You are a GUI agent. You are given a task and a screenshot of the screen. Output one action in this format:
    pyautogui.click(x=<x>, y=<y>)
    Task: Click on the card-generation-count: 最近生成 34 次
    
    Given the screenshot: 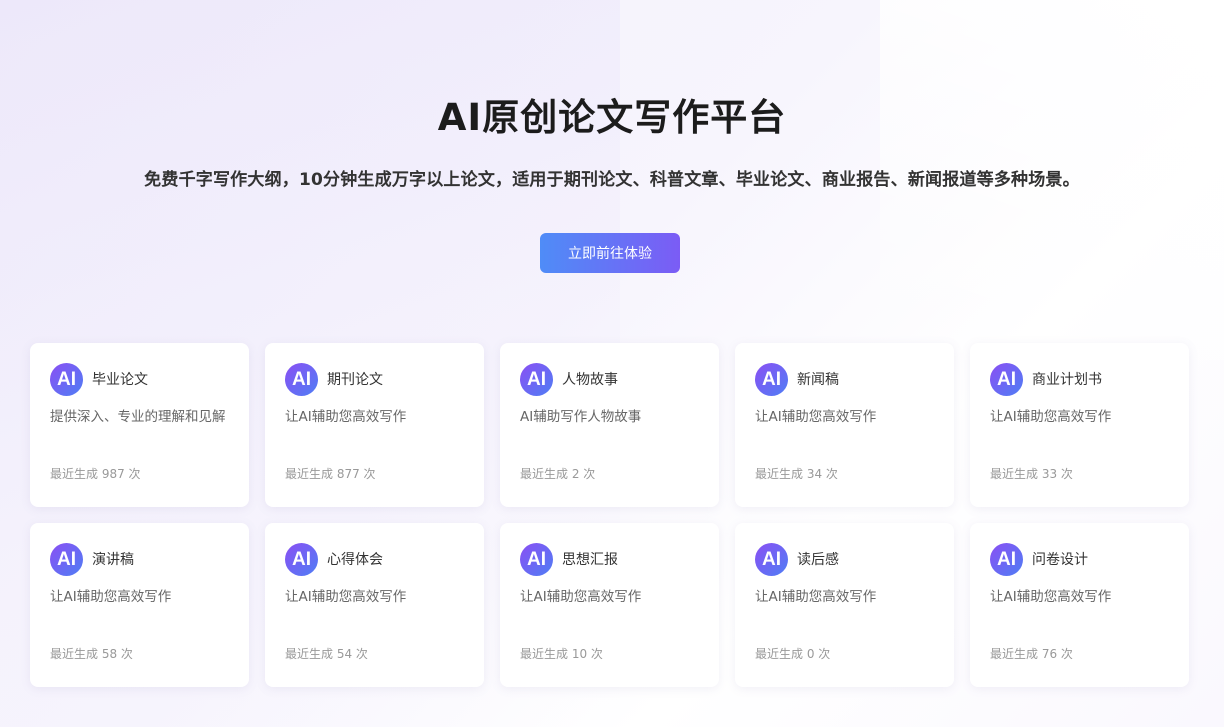 What is the action you would take?
    pyautogui.click(x=796, y=474)
    